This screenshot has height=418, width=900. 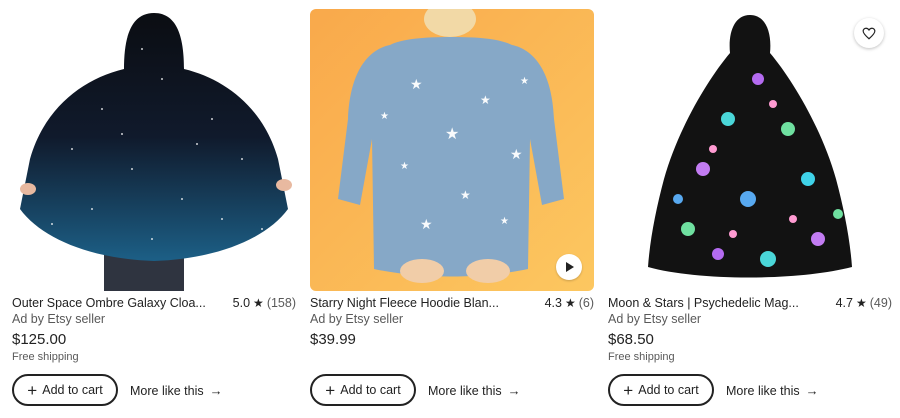 What do you see at coordinates (631, 339) in the screenshot?
I see `listing-price: $68.50` at bounding box center [631, 339].